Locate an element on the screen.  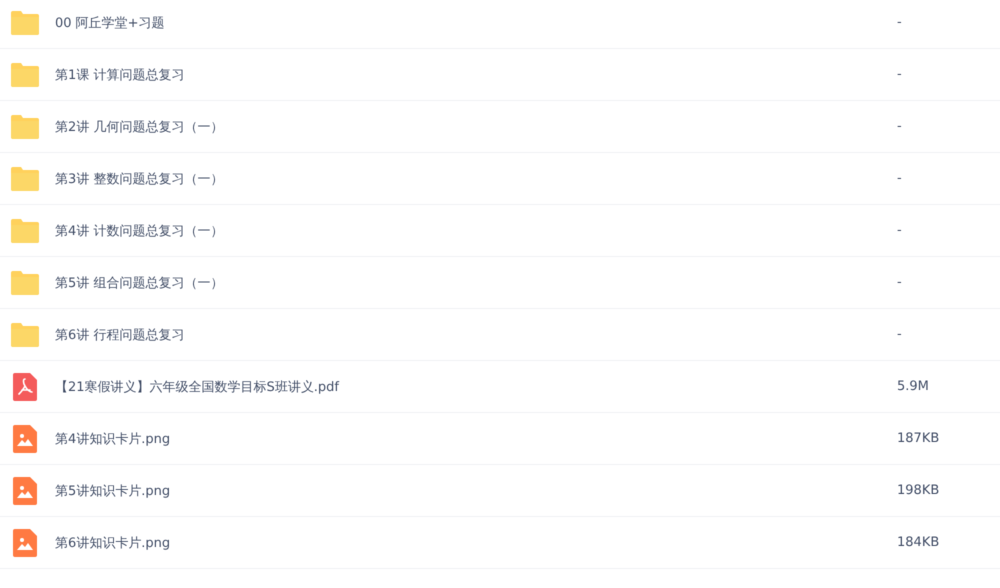
file-name: 第2讲 几何问题总复习（一） is located at coordinates (476, 127).